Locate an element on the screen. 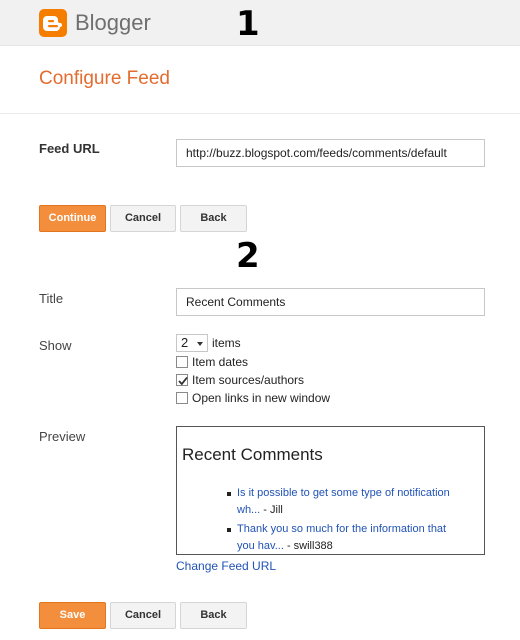 Image resolution: width=520 pixels, height=640 pixels. continue-button: Continue is located at coordinates (72, 218).